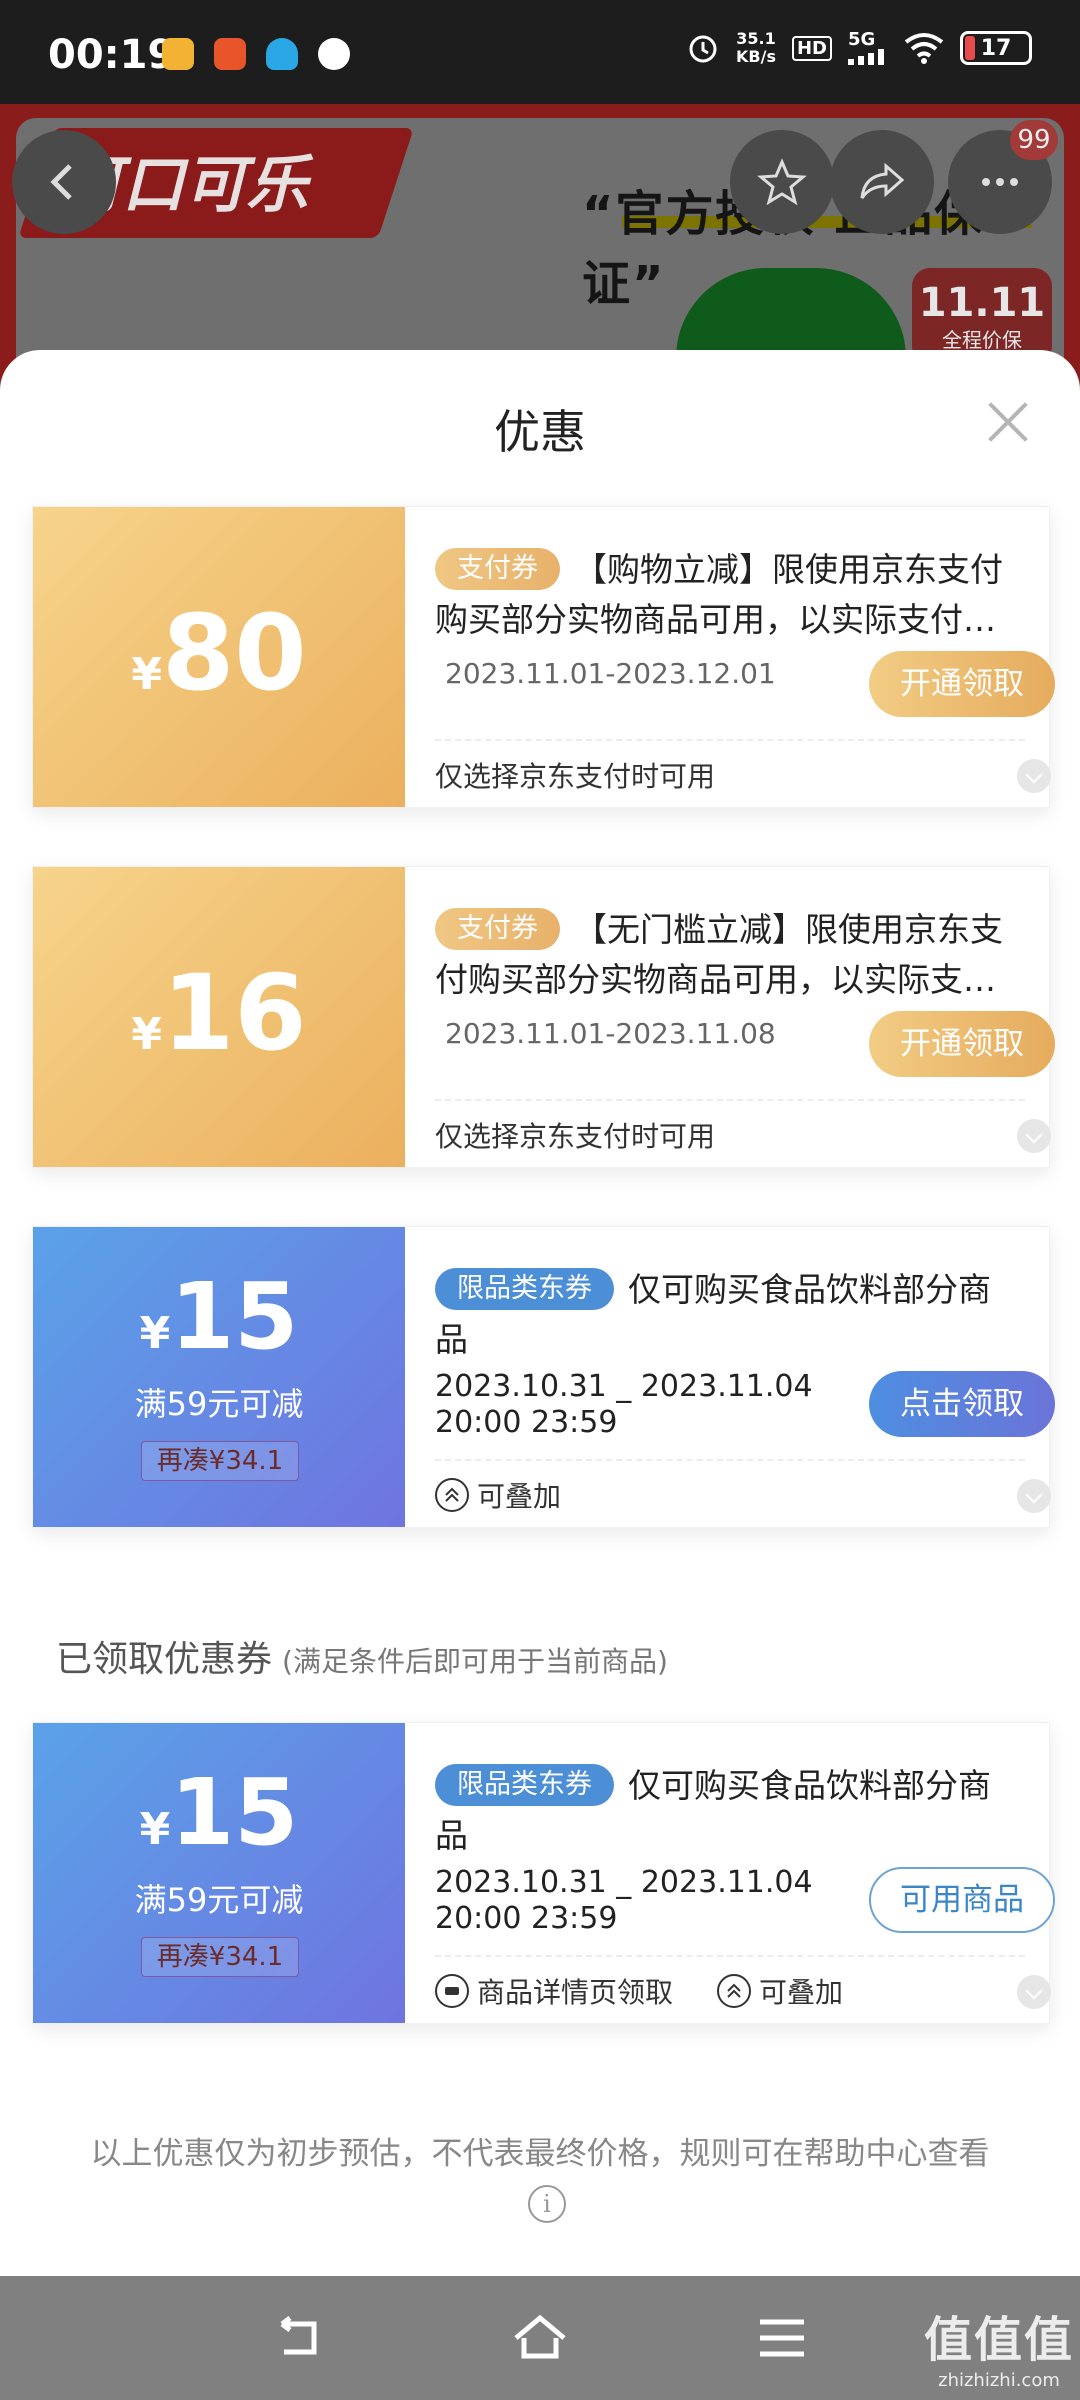 This screenshot has width=1080, height=2400. Describe the element at coordinates (999, 2380) in the screenshot. I see `watermark-url: zhizhizhi.com` at that location.